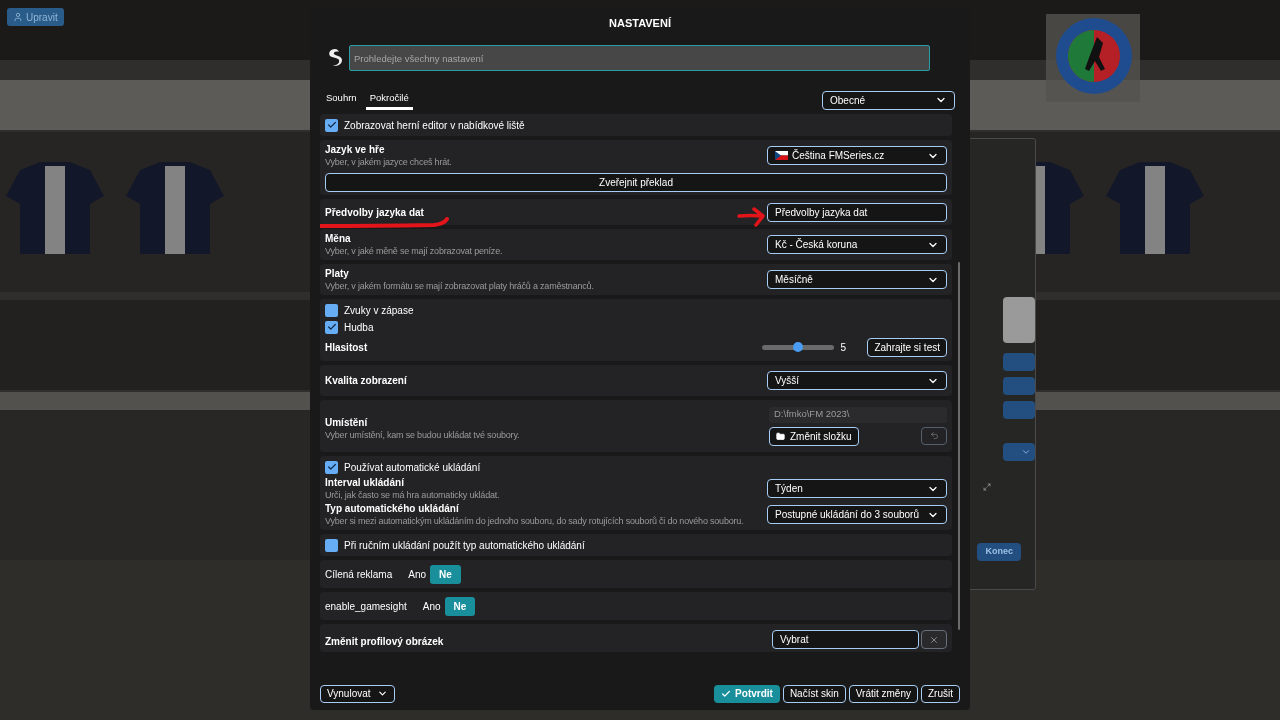 The height and width of the screenshot is (720, 1280). Describe the element at coordinates (940, 693) in the screenshot. I see `footer-button: Zrušit` at that location.